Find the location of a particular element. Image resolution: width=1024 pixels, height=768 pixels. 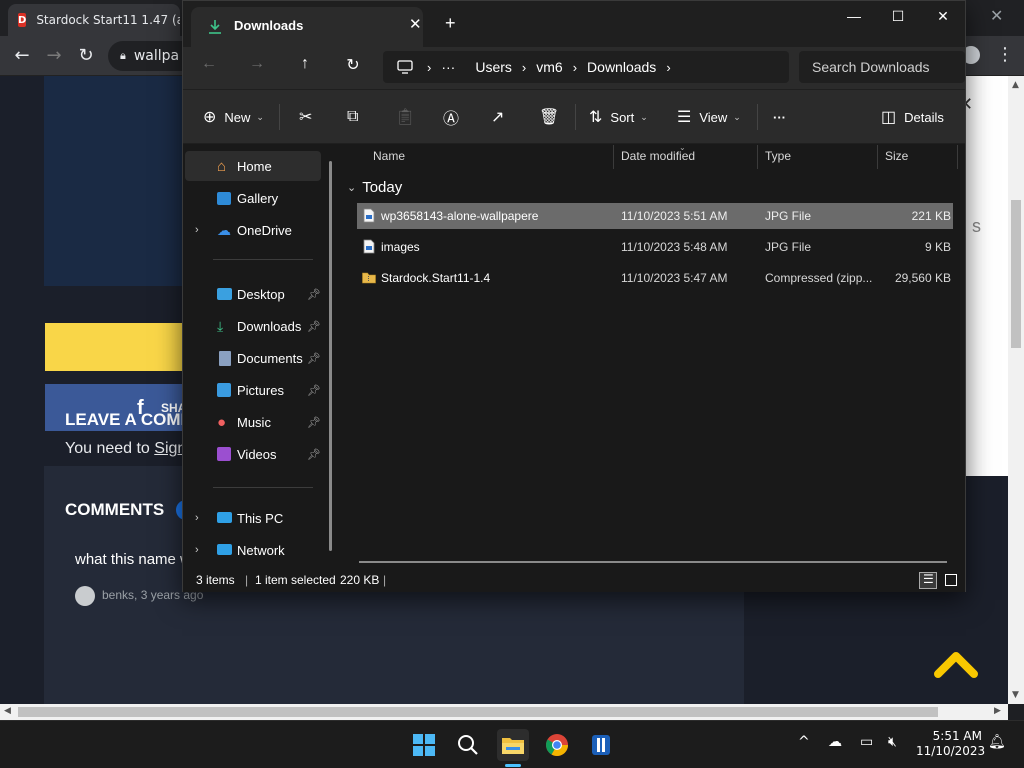

view-button: ☰ View ⌄ is located at coordinates (709, 117).